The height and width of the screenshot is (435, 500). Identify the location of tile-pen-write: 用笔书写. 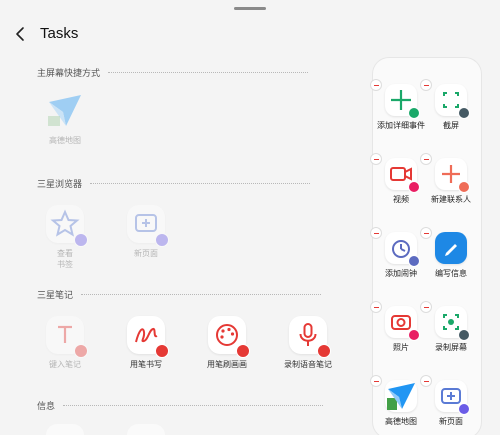
(146, 343).